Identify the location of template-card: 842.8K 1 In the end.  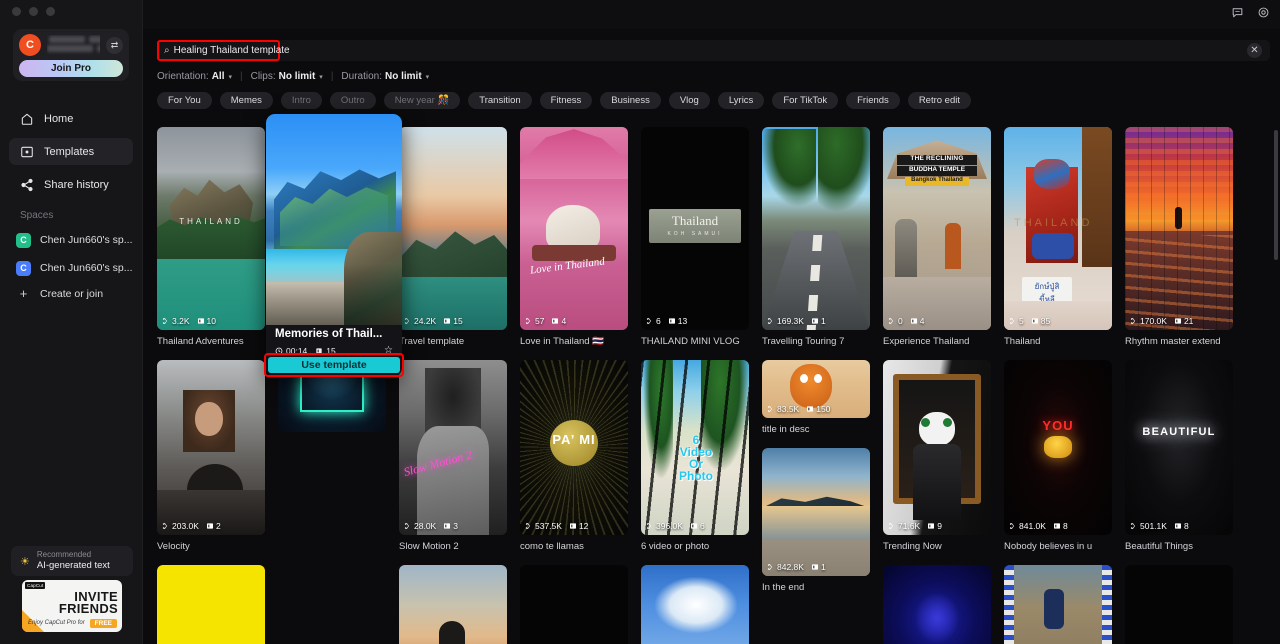
(816, 520).